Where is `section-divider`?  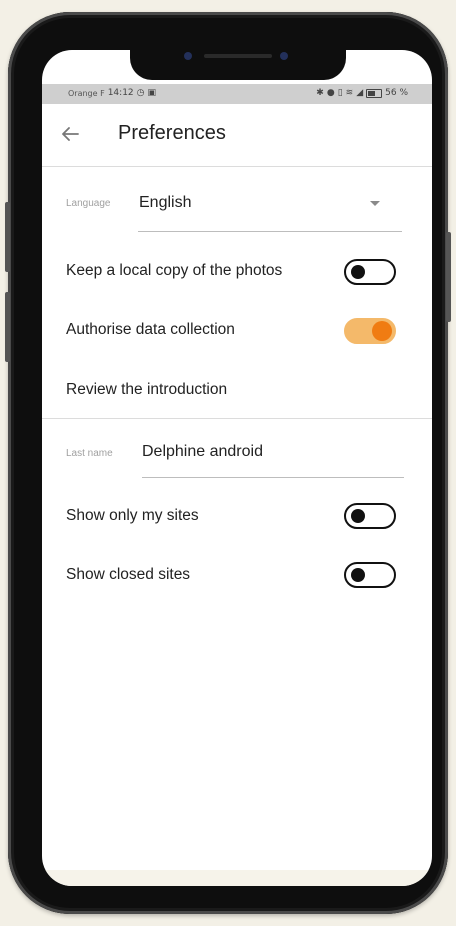
section-divider is located at coordinates (237, 418).